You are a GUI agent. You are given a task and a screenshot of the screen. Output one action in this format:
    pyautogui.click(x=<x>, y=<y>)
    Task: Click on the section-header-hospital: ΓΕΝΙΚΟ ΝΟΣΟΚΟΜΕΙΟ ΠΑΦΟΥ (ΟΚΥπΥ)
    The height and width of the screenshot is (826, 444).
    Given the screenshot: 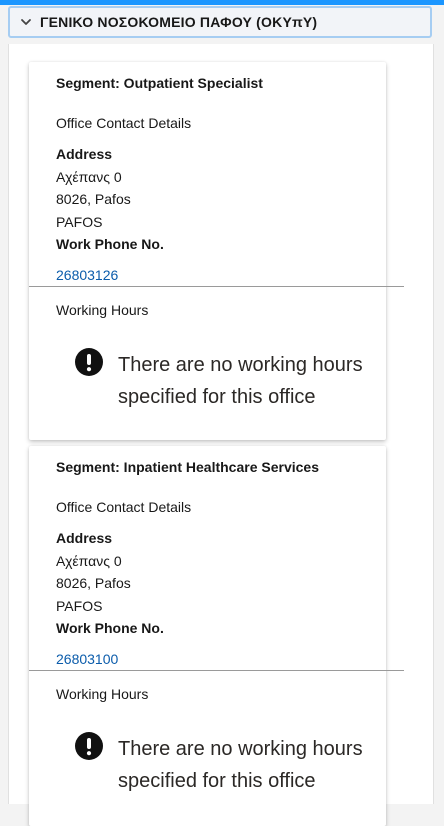 What is the action you would take?
    pyautogui.click(x=220, y=22)
    